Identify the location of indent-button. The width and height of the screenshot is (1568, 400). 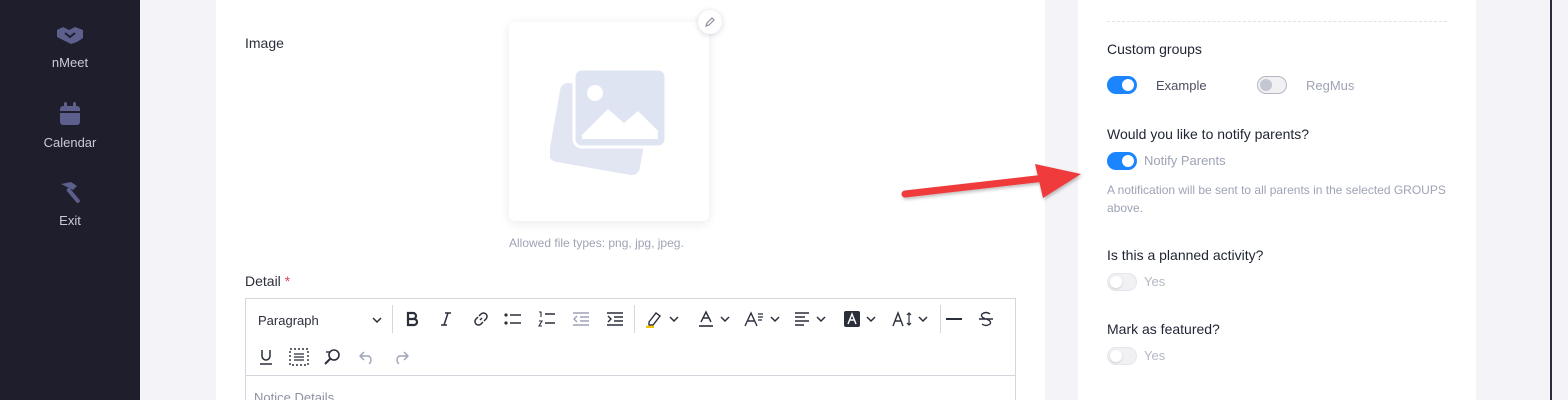
(615, 319).